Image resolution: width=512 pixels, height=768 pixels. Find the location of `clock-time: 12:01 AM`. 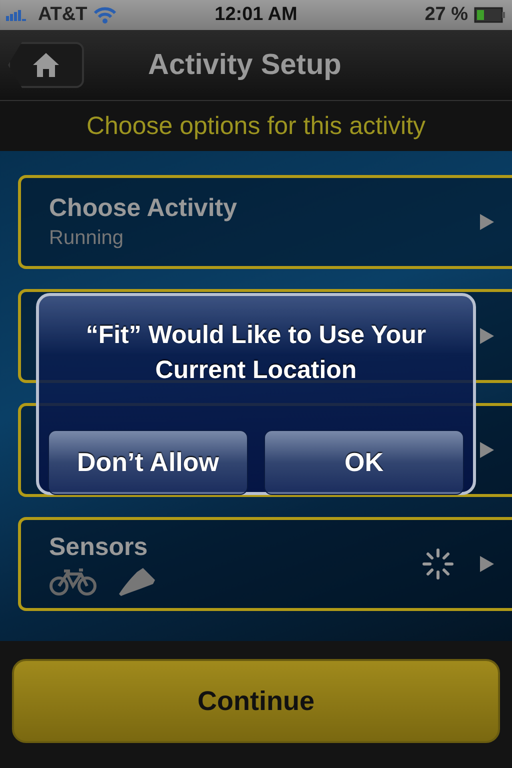

clock-time: 12:01 AM is located at coordinates (256, 15).